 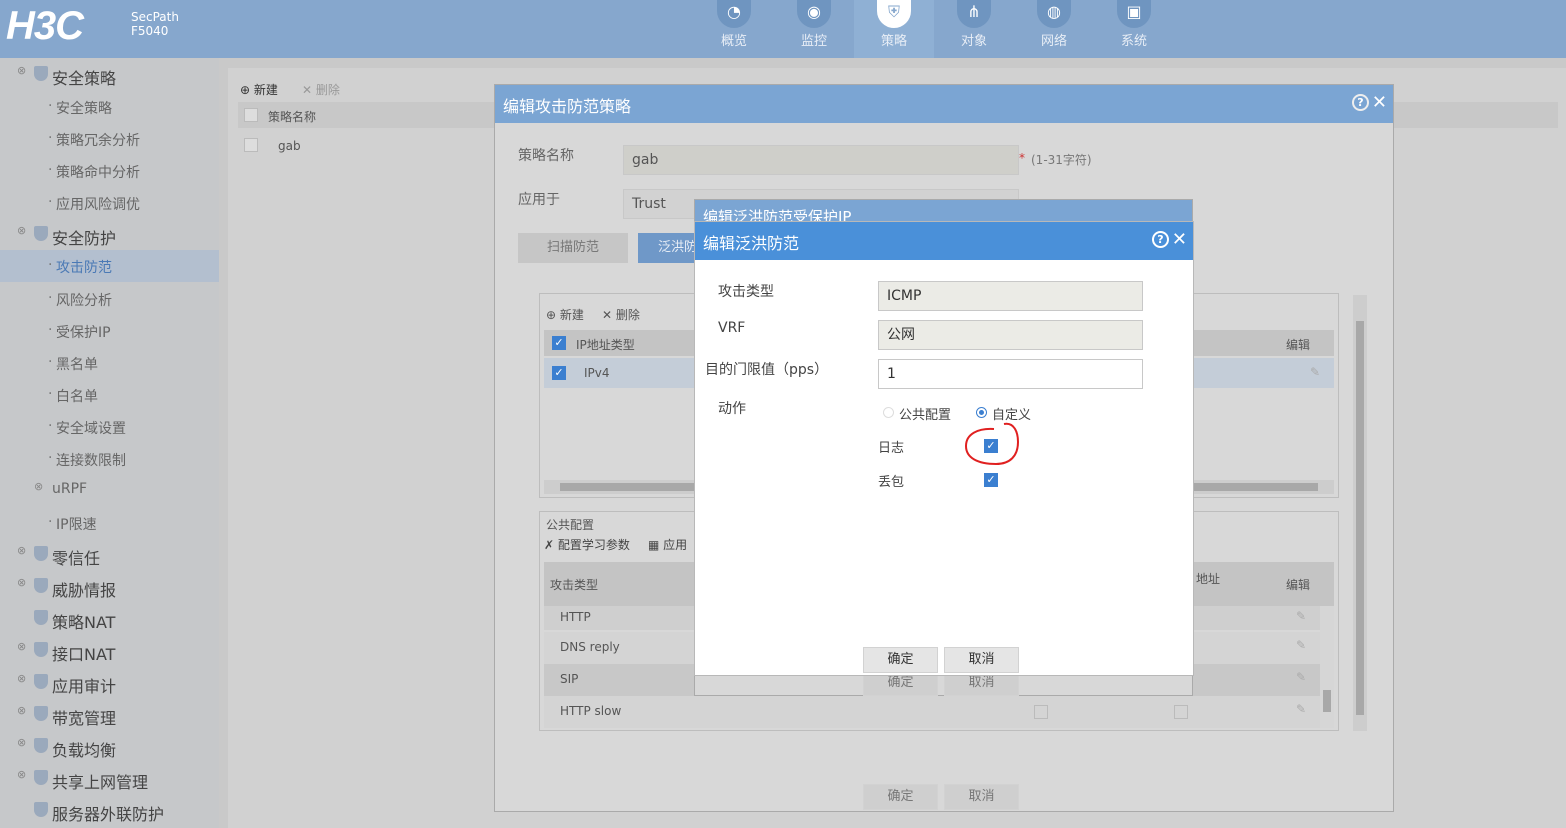 I want to click on nav-system: ▣ 系统, so click(x=1134, y=29).